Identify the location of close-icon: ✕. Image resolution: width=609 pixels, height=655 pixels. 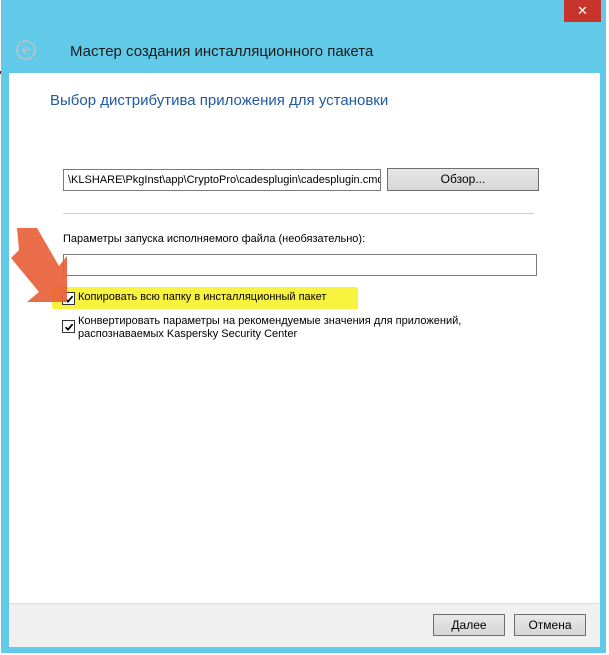
(582, 11).